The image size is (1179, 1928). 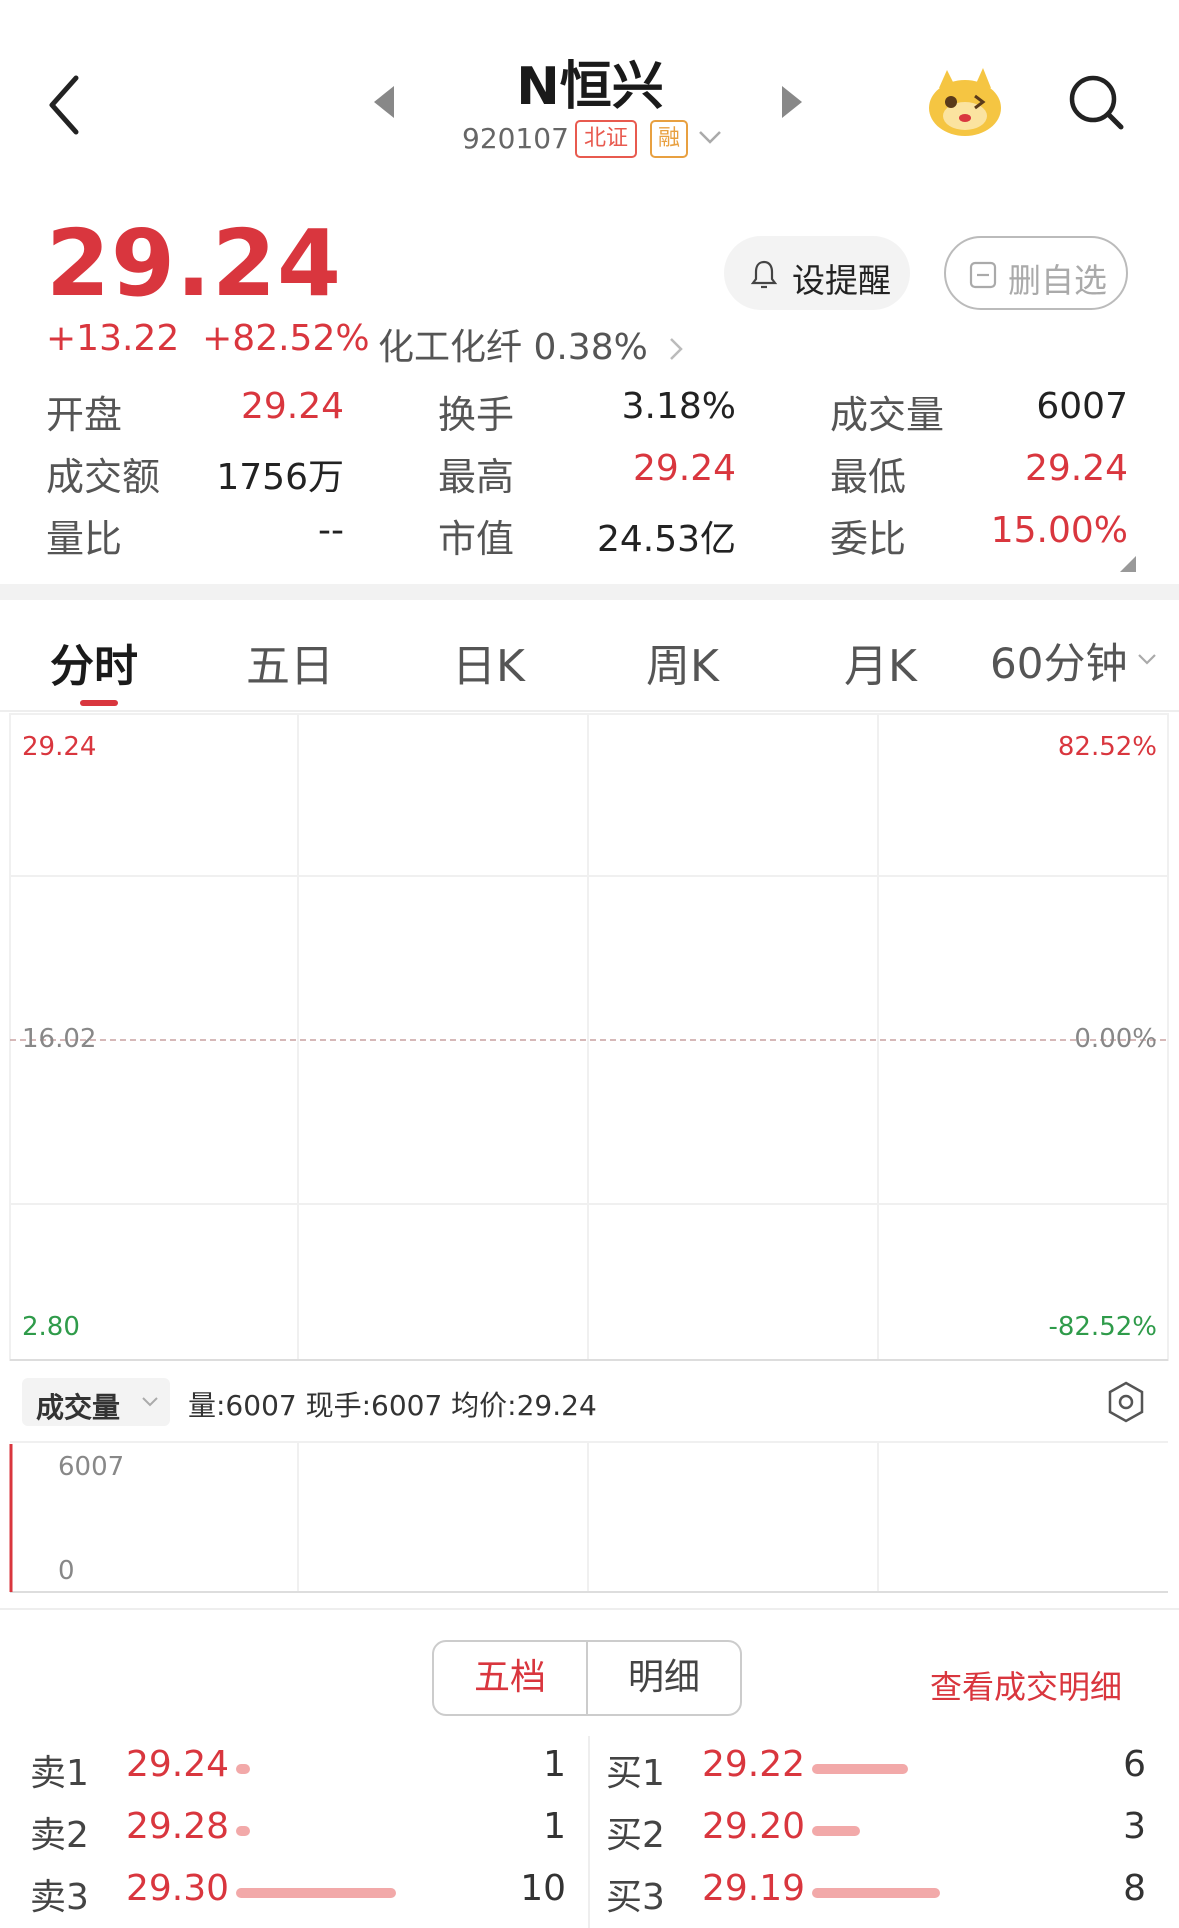 I want to click on search-icon, so click(x=1096, y=102).